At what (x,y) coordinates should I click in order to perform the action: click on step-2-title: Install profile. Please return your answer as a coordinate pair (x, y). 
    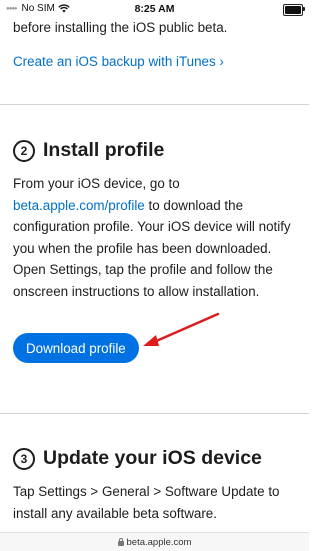
    Looking at the image, I should click on (104, 150).